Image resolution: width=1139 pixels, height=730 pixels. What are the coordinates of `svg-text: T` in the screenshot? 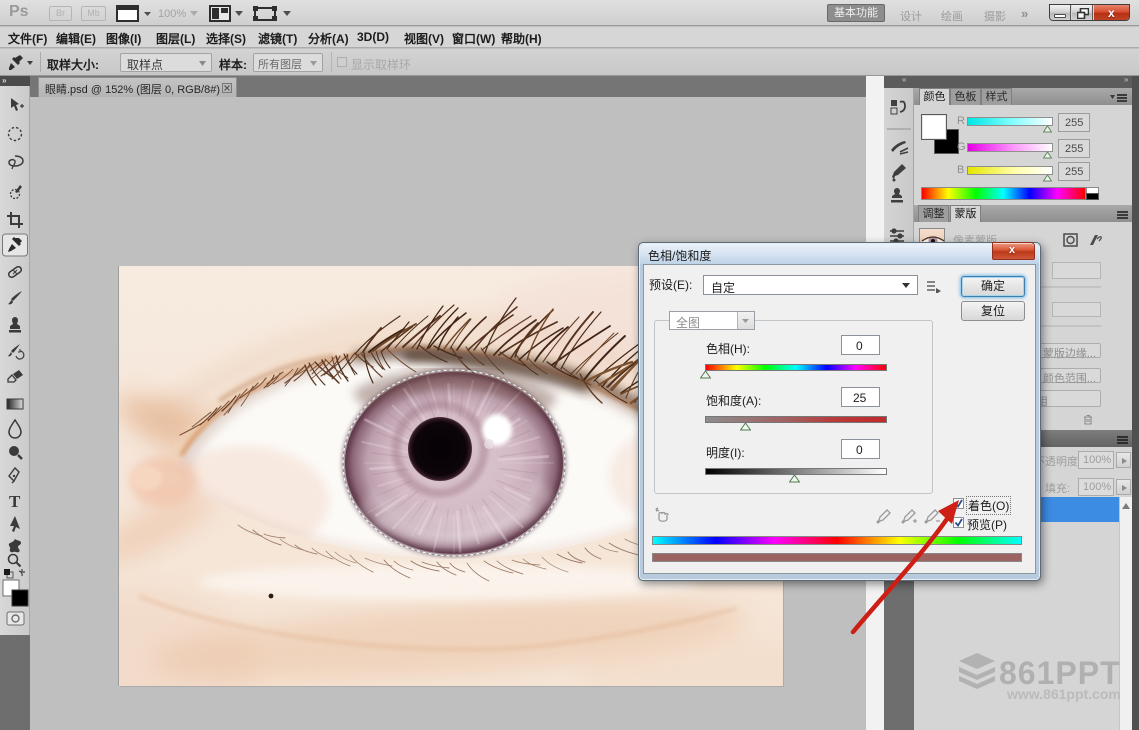 It's located at (15, 501).